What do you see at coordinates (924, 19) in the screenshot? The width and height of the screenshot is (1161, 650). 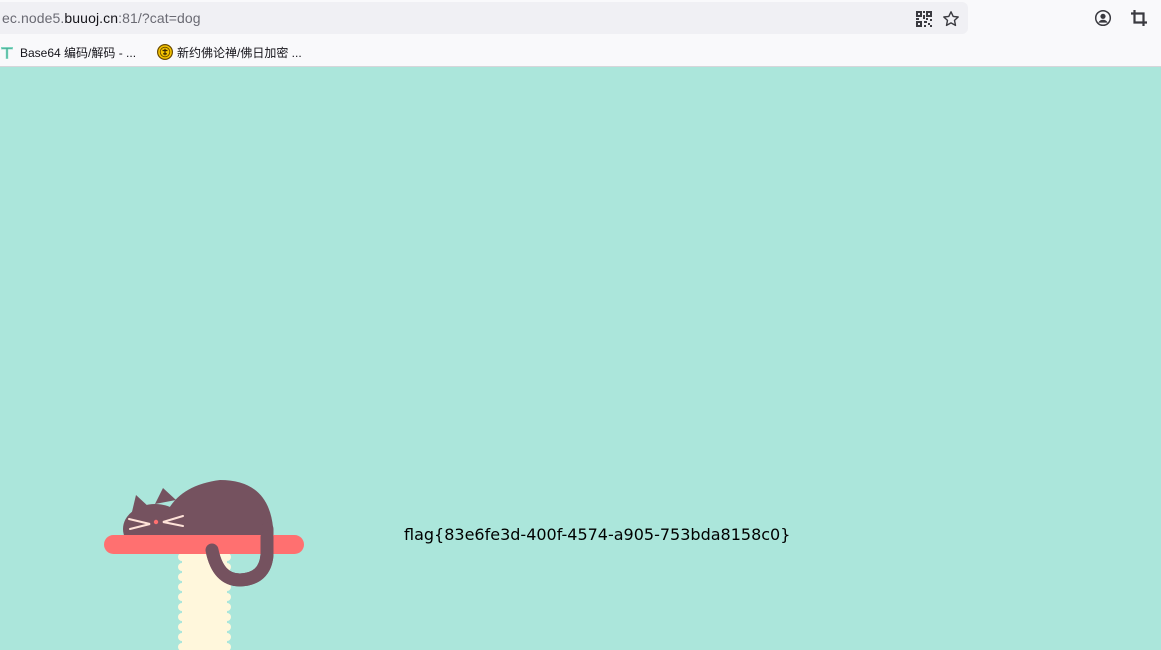 I see `qr-code-icon` at bounding box center [924, 19].